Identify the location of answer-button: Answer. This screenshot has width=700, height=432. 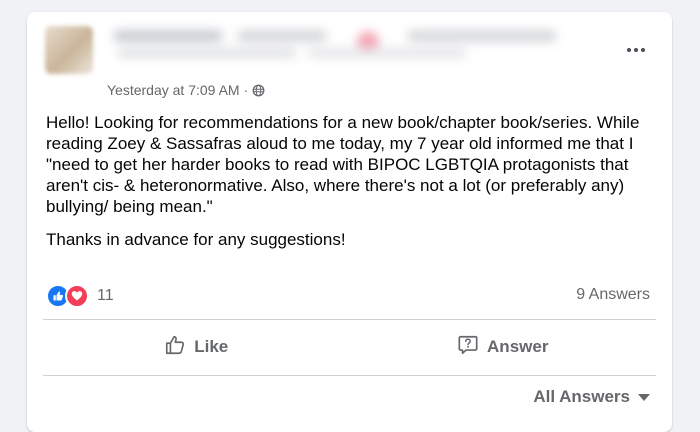
(503, 347).